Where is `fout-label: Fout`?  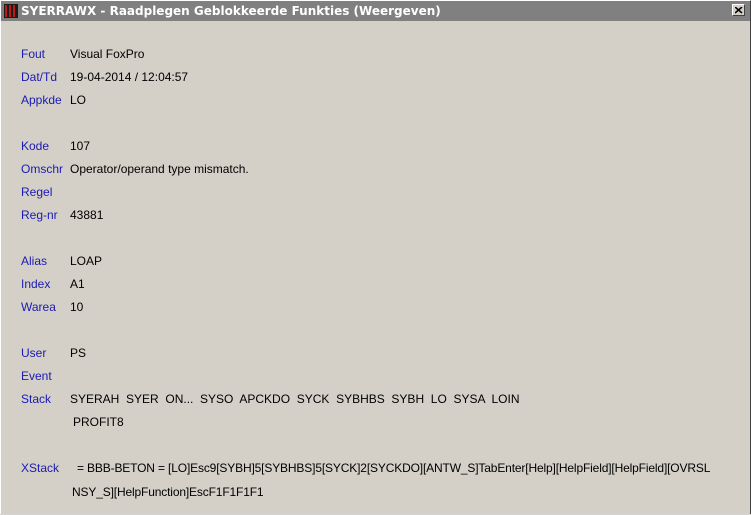
fout-label: Fout is located at coordinates (33, 54).